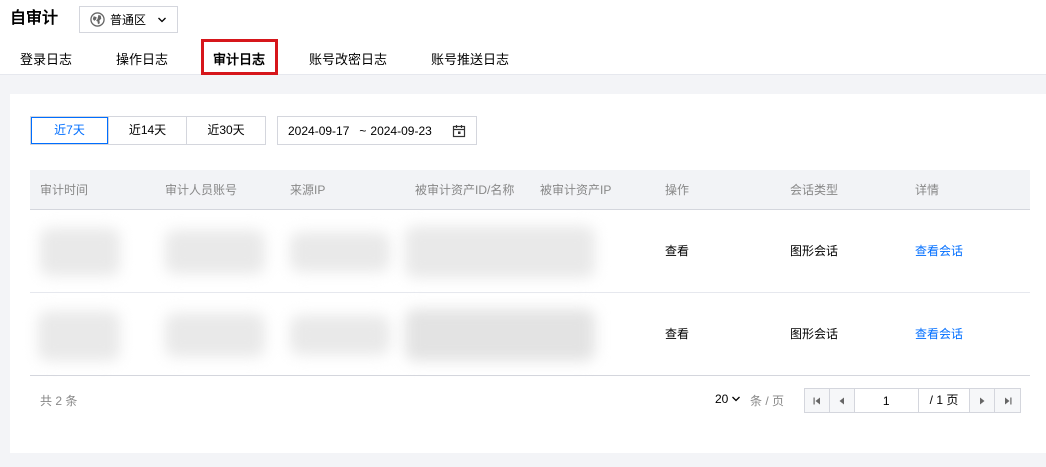  I want to click on per-page-label: 条 / 页, so click(767, 401).